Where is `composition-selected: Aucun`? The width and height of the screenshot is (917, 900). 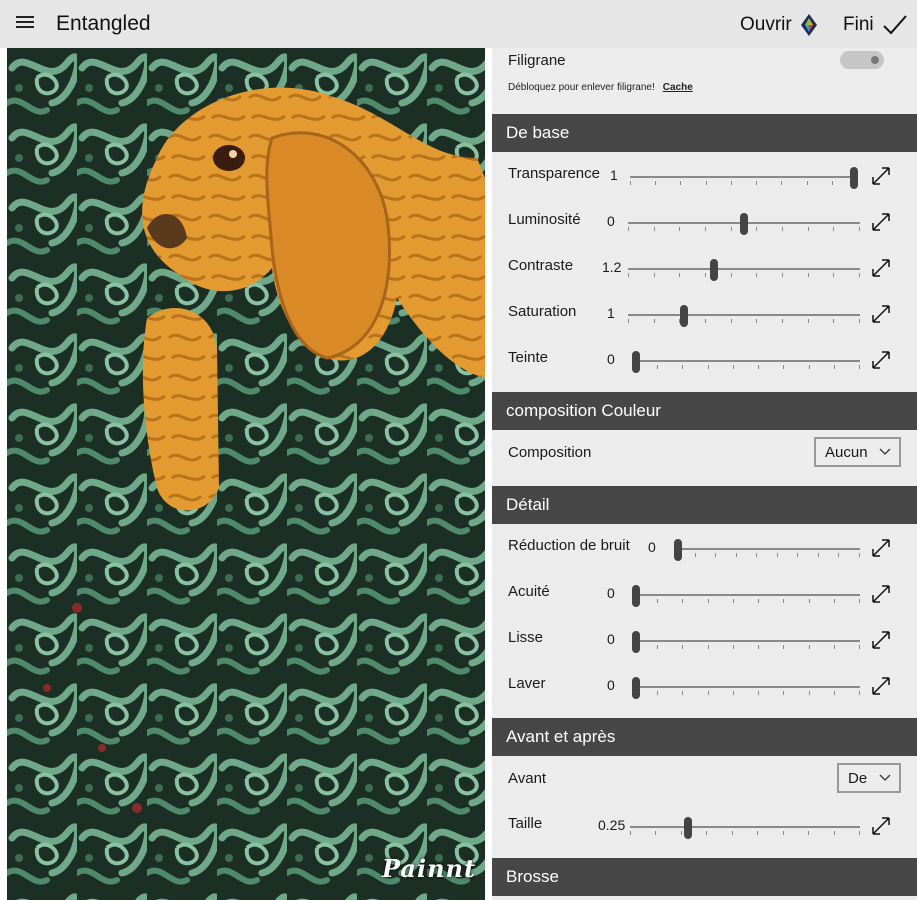 composition-selected: Aucun is located at coordinates (846, 452).